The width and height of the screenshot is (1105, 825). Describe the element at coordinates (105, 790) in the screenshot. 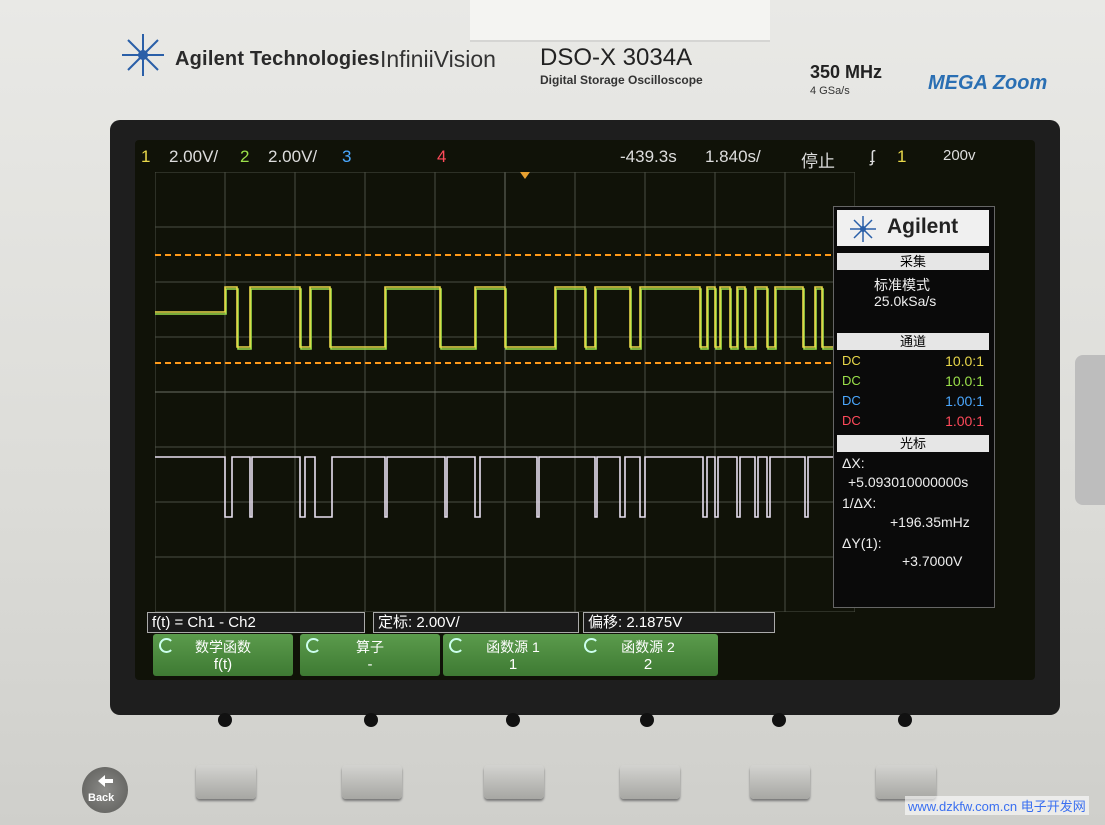

I see `back-button` at that location.